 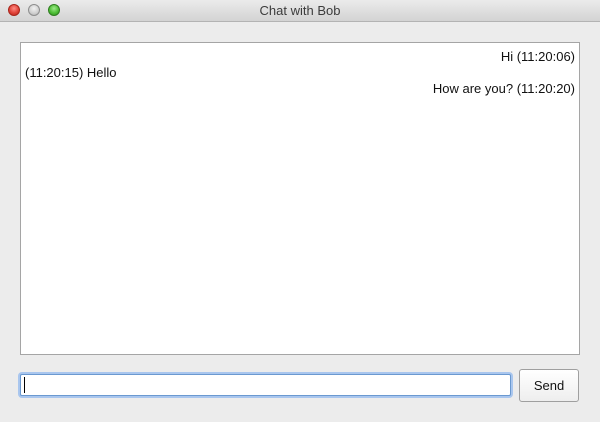 What do you see at coordinates (265, 385) in the screenshot?
I see `message-input` at bounding box center [265, 385].